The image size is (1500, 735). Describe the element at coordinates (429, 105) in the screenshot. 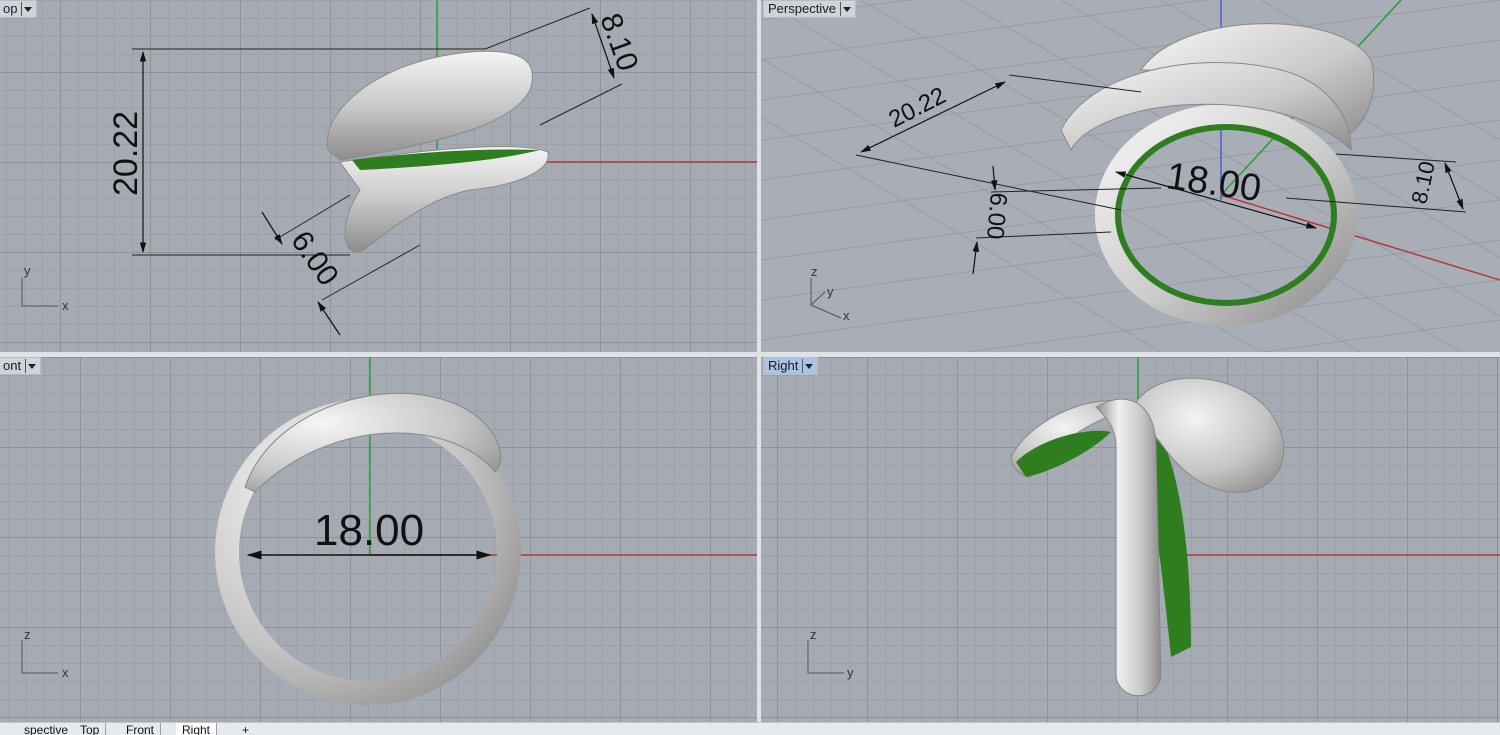

I see `ring-upper-lobe` at that location.